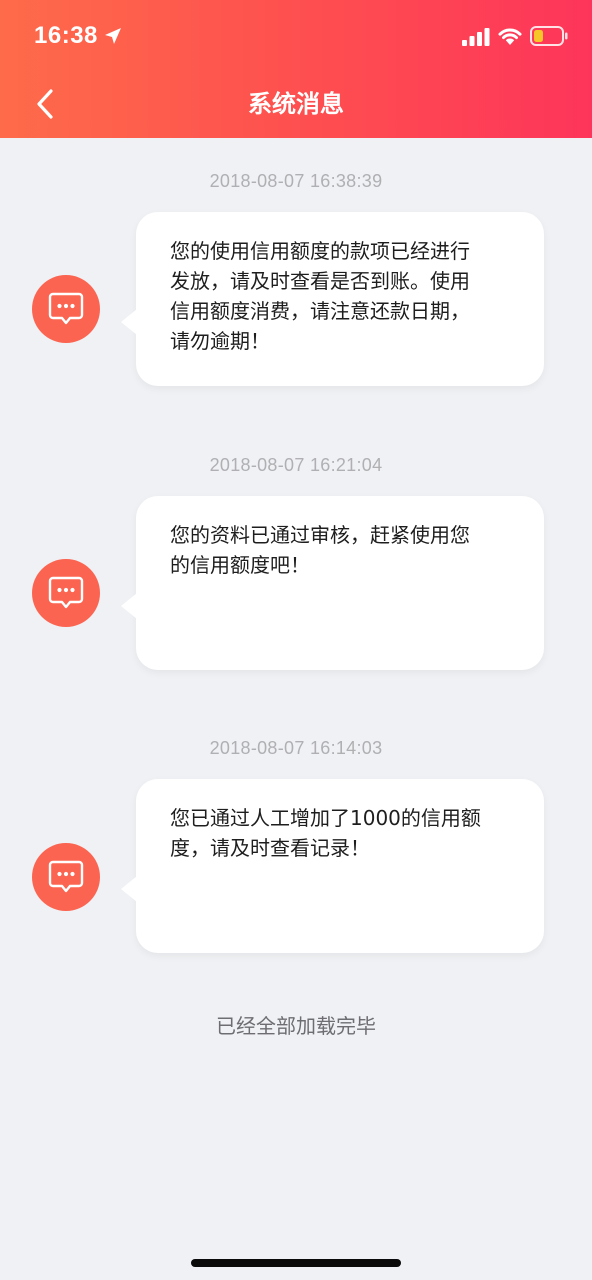 The width and height of the screenshot is (592, 1280). What do you see at coordinates (296, 748) in the screenshot?
I see `message-timestamp: 2018-08-07 16:14:03` at bounding box center [296, 748].